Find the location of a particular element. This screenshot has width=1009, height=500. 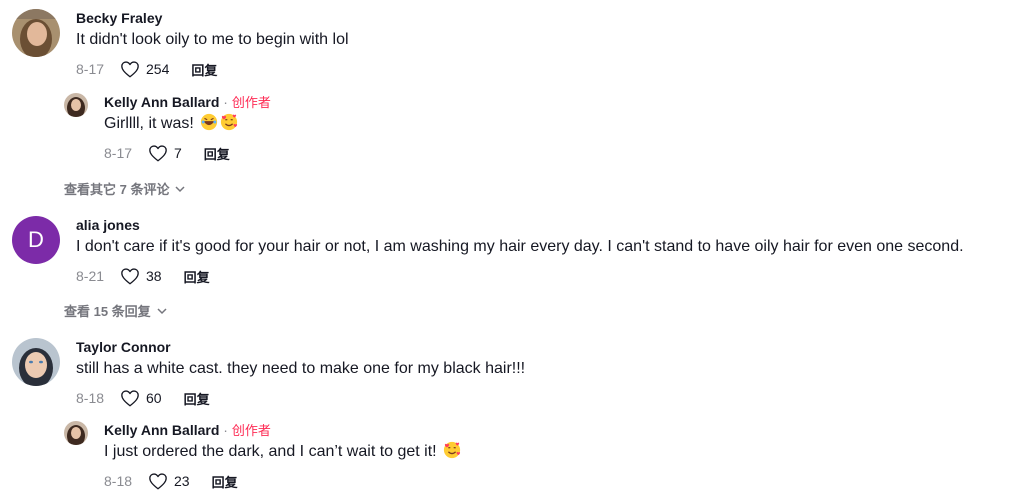

comment-author: alia jones is located at coordinates (520, 225).